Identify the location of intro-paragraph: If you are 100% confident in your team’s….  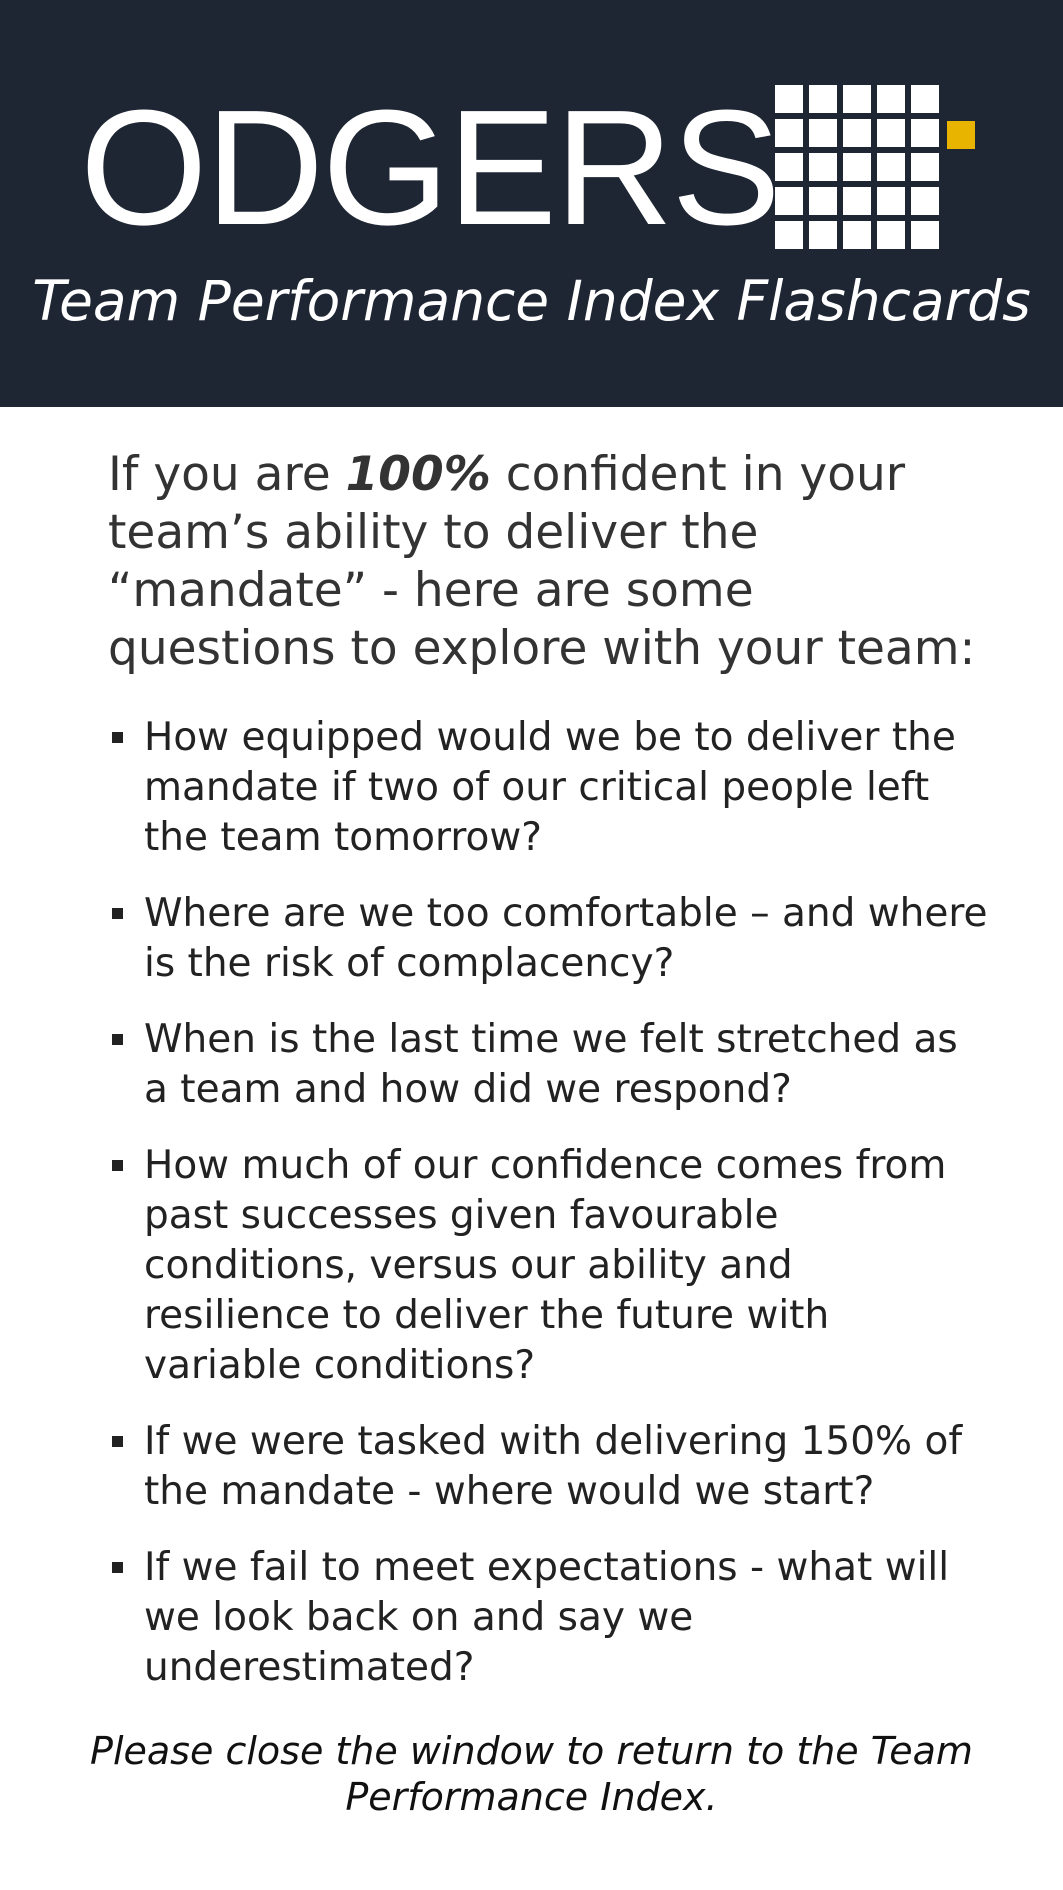
(548, 562).